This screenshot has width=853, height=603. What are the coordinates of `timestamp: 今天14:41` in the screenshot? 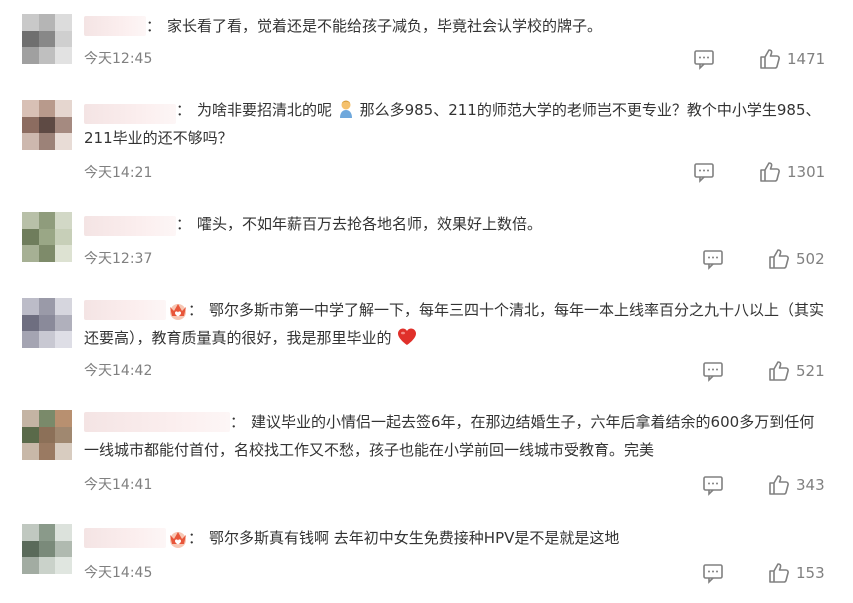 It's located at (118, 485).